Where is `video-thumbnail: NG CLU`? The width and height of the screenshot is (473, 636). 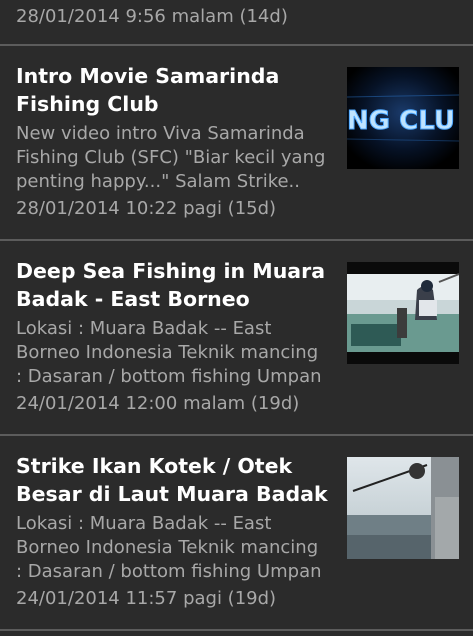
video-thumbnail: NG CLU is located at coordinates (403, 118).